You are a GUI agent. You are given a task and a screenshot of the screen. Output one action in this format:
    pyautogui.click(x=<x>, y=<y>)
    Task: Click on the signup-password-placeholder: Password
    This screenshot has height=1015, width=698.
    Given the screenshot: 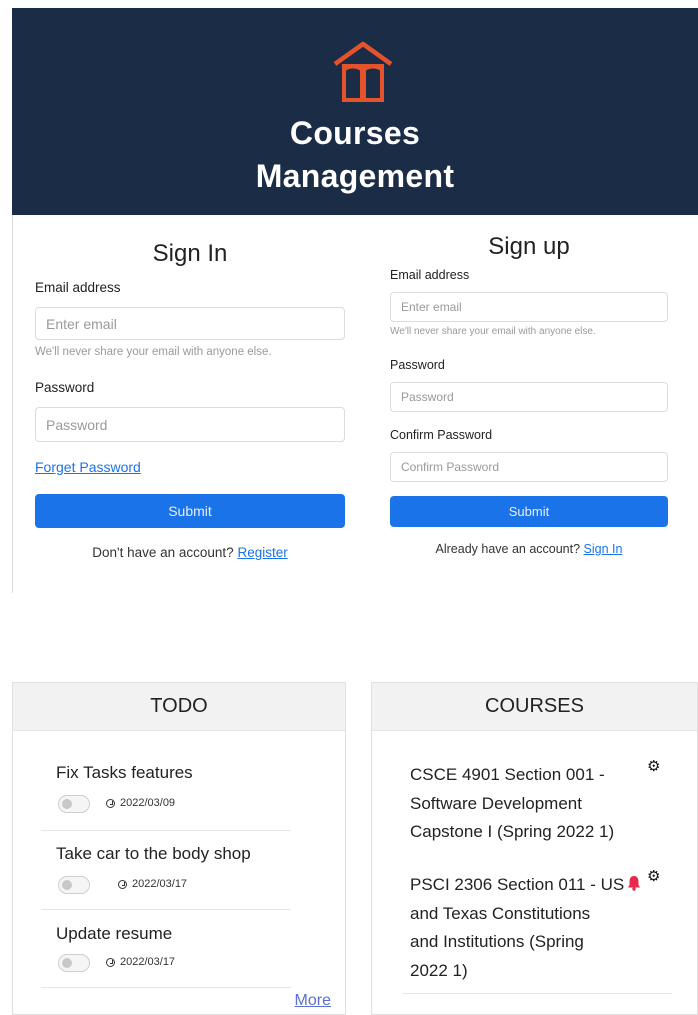 What is the action you would take?
    pyautogui.click(x=427, y=397)
    